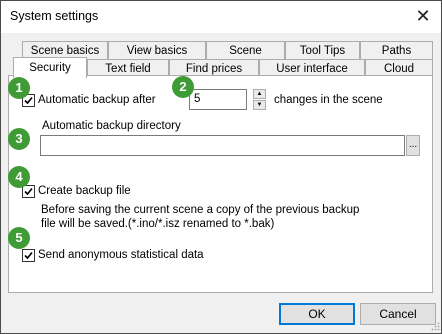  What do you see at coordinates (19, 177) in the screenshot?
I see `marker-4: 4` at bounding box center [19, 177].